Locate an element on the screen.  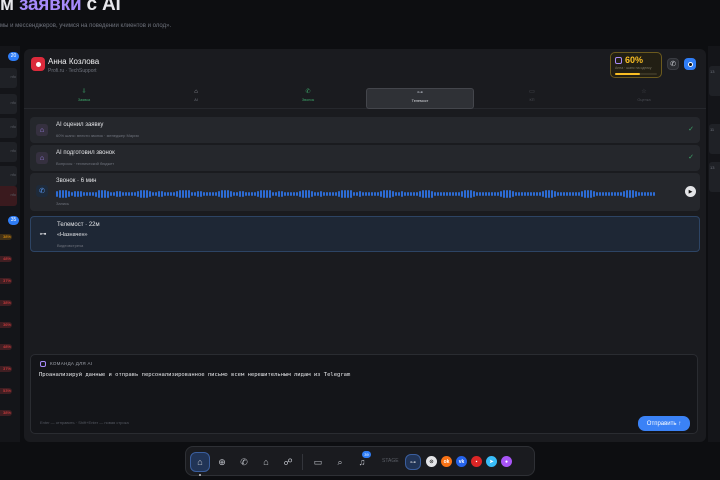
tab-request: ⇩ Заявка is located at coordinates (84, 98).